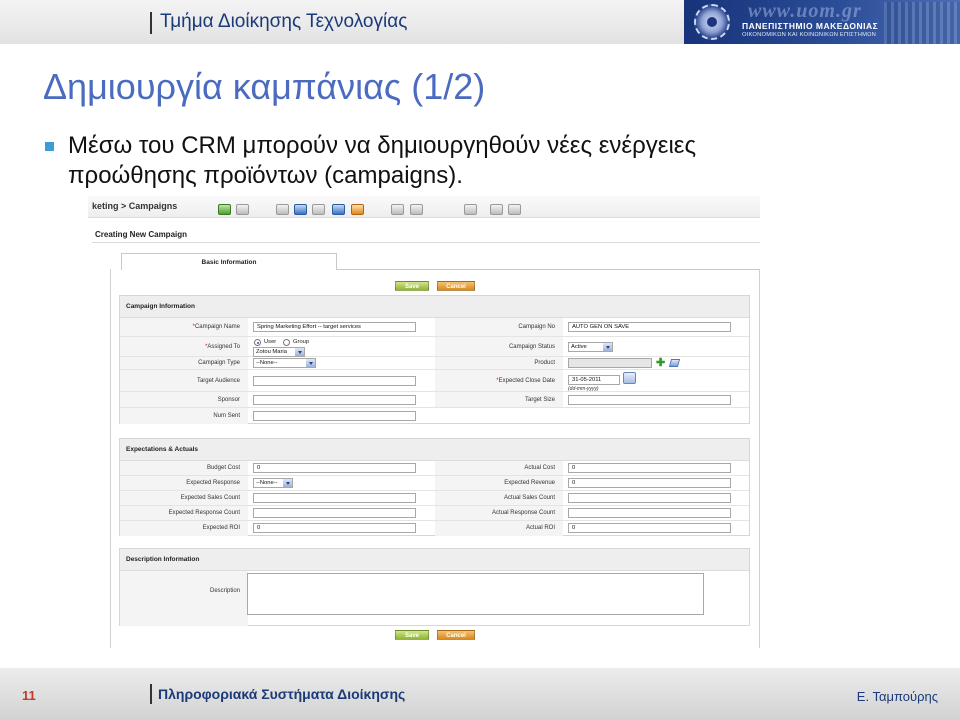  Describe the element at coordinates (221, 528) in the screenshot. I see `expected-roi-label: Expected ROI` at that location.